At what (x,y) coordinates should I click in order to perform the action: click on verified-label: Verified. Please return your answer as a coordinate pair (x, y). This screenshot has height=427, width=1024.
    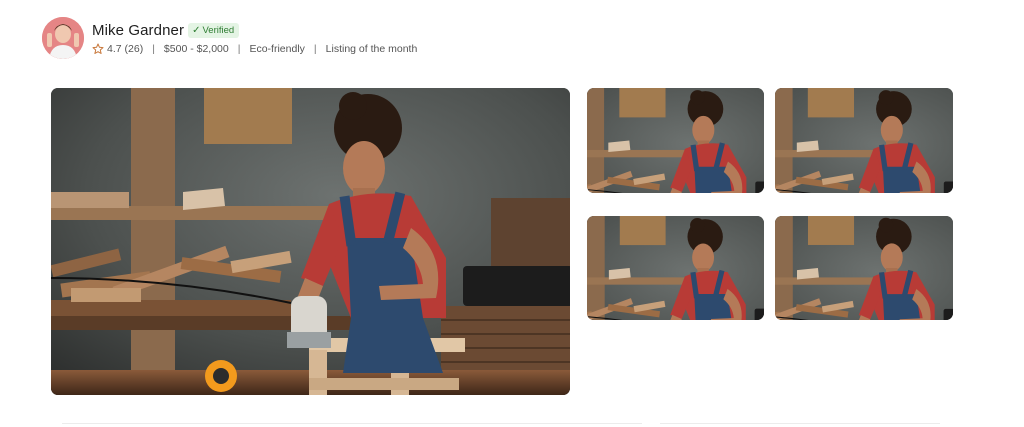
    Looking at the image, I should click on (218, 30).